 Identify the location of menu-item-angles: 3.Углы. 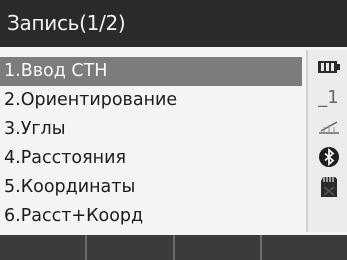
(151, 129).